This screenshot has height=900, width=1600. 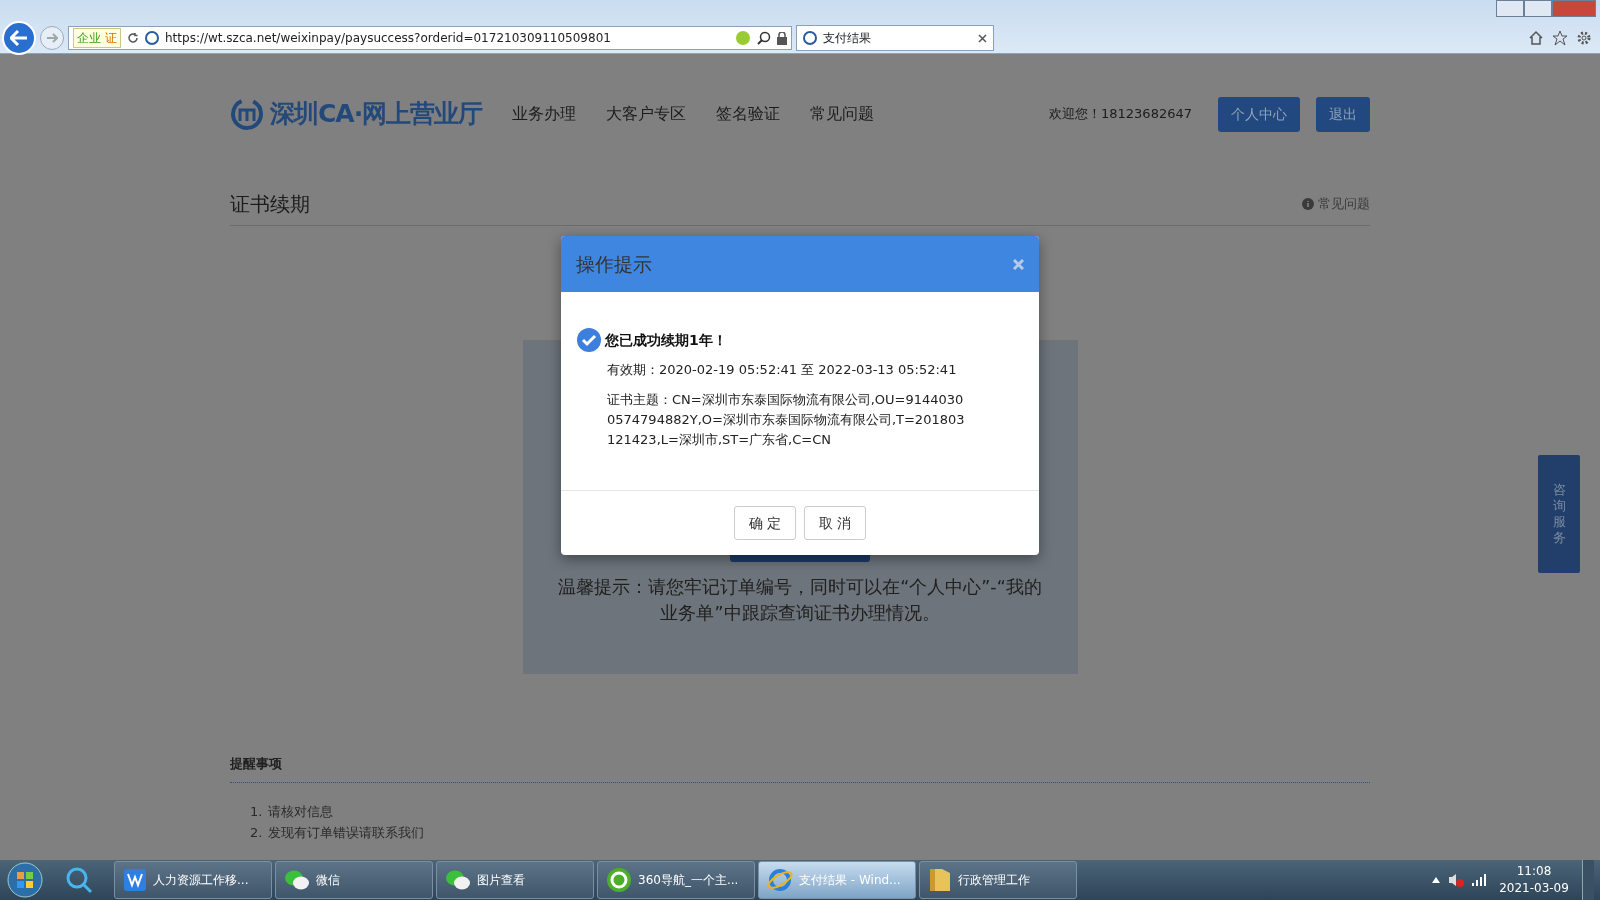 What do you see at coordinates (982, 38) in the screenshot?
I see `close-icon` at bounding box center [982, 38].